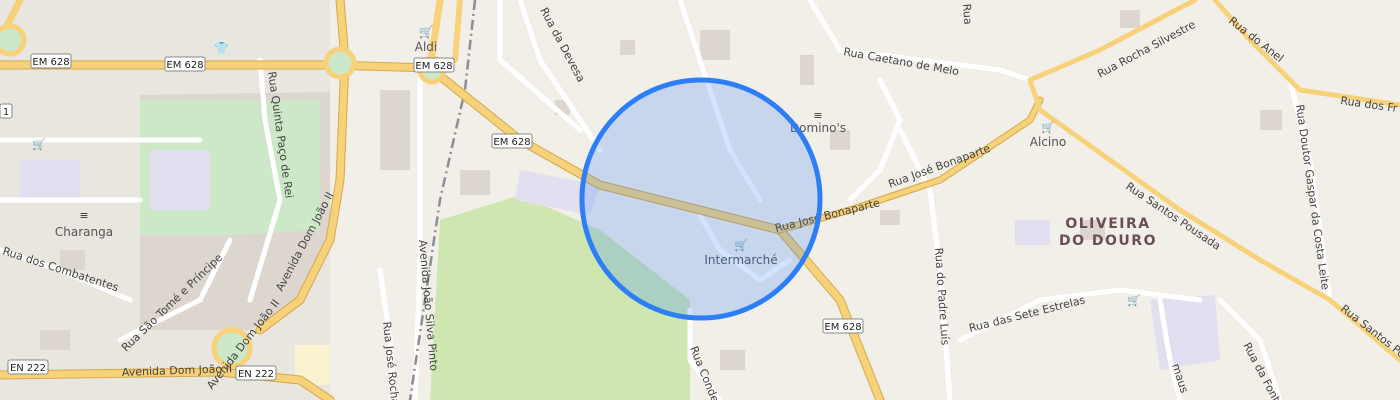 This screenshot has width=1400, height=400. I want to click on burger-icon: ≡, so click(83, 215).